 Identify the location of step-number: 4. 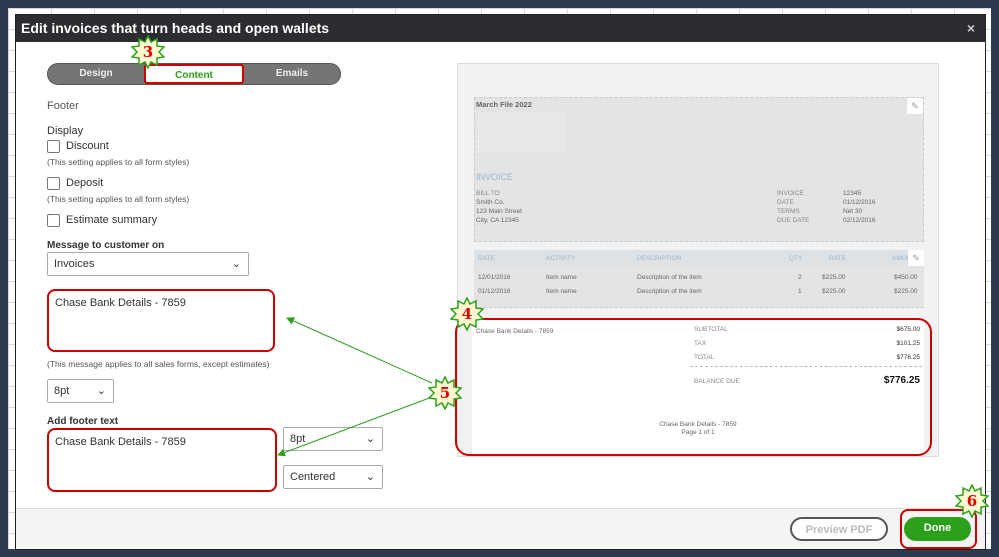
(467, 314).